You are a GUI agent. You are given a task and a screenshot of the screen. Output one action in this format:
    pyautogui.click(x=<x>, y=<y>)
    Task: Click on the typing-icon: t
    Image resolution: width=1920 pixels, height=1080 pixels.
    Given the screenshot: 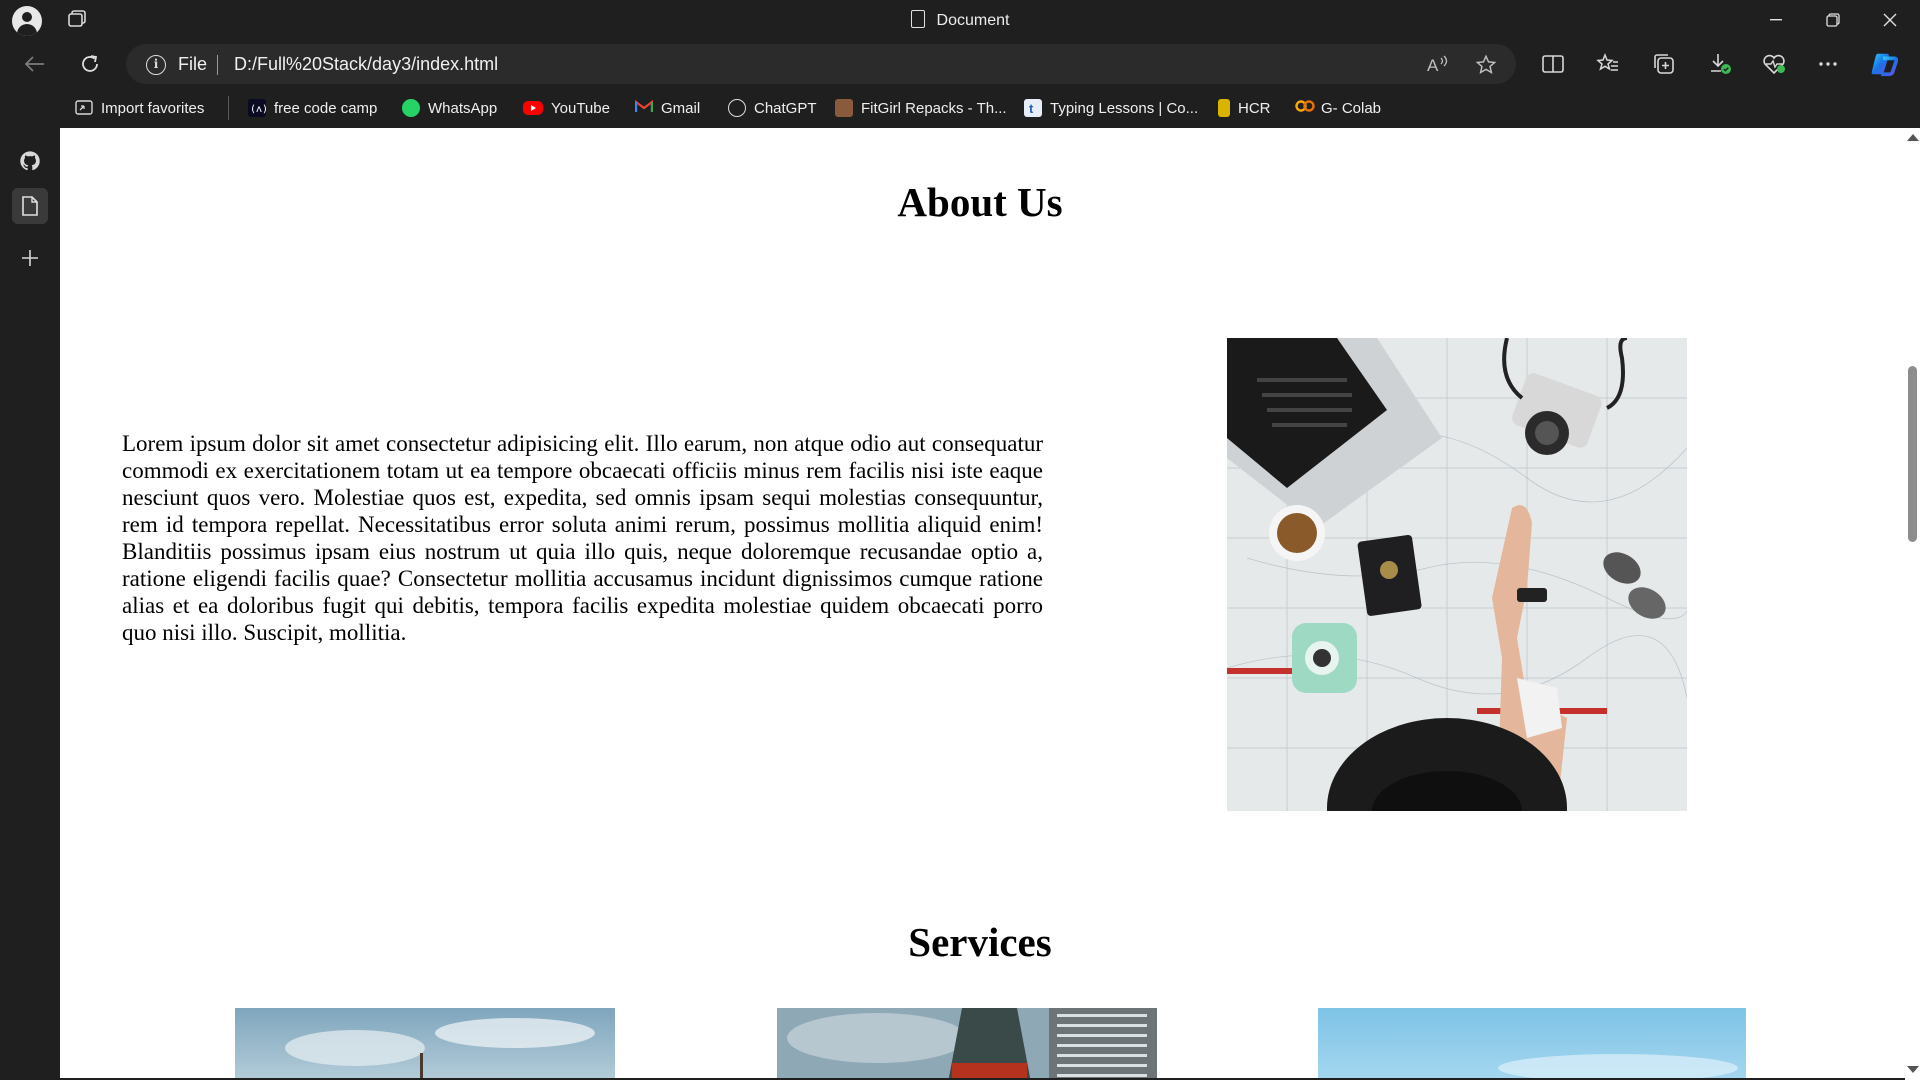 What is the action you would take?
    pyautogui.click(x=1033, y=108)
    